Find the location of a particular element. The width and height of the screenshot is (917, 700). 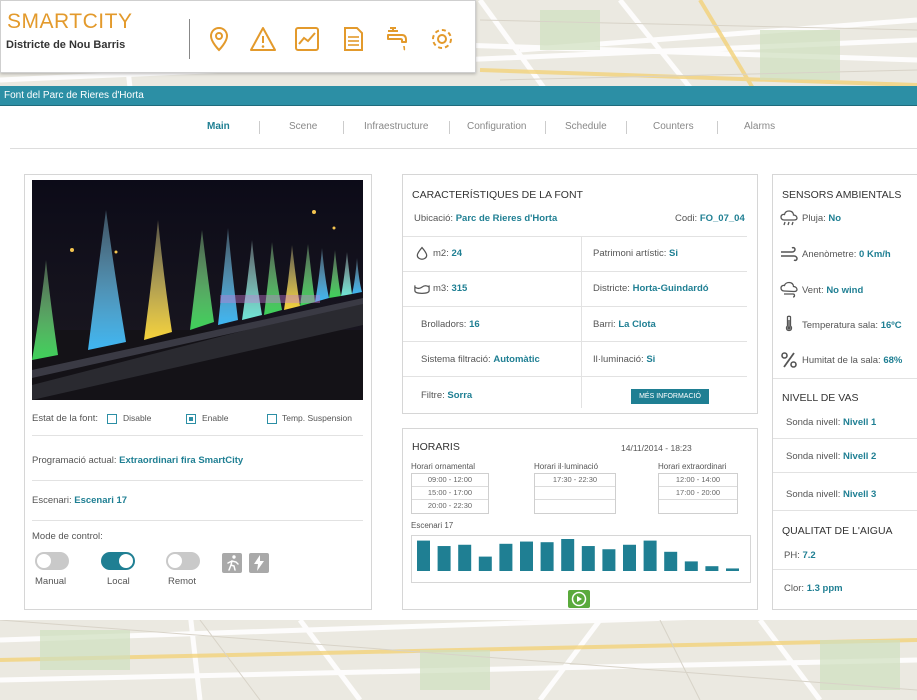

scene-label: Escenari: is located at coordinates (52, 500).